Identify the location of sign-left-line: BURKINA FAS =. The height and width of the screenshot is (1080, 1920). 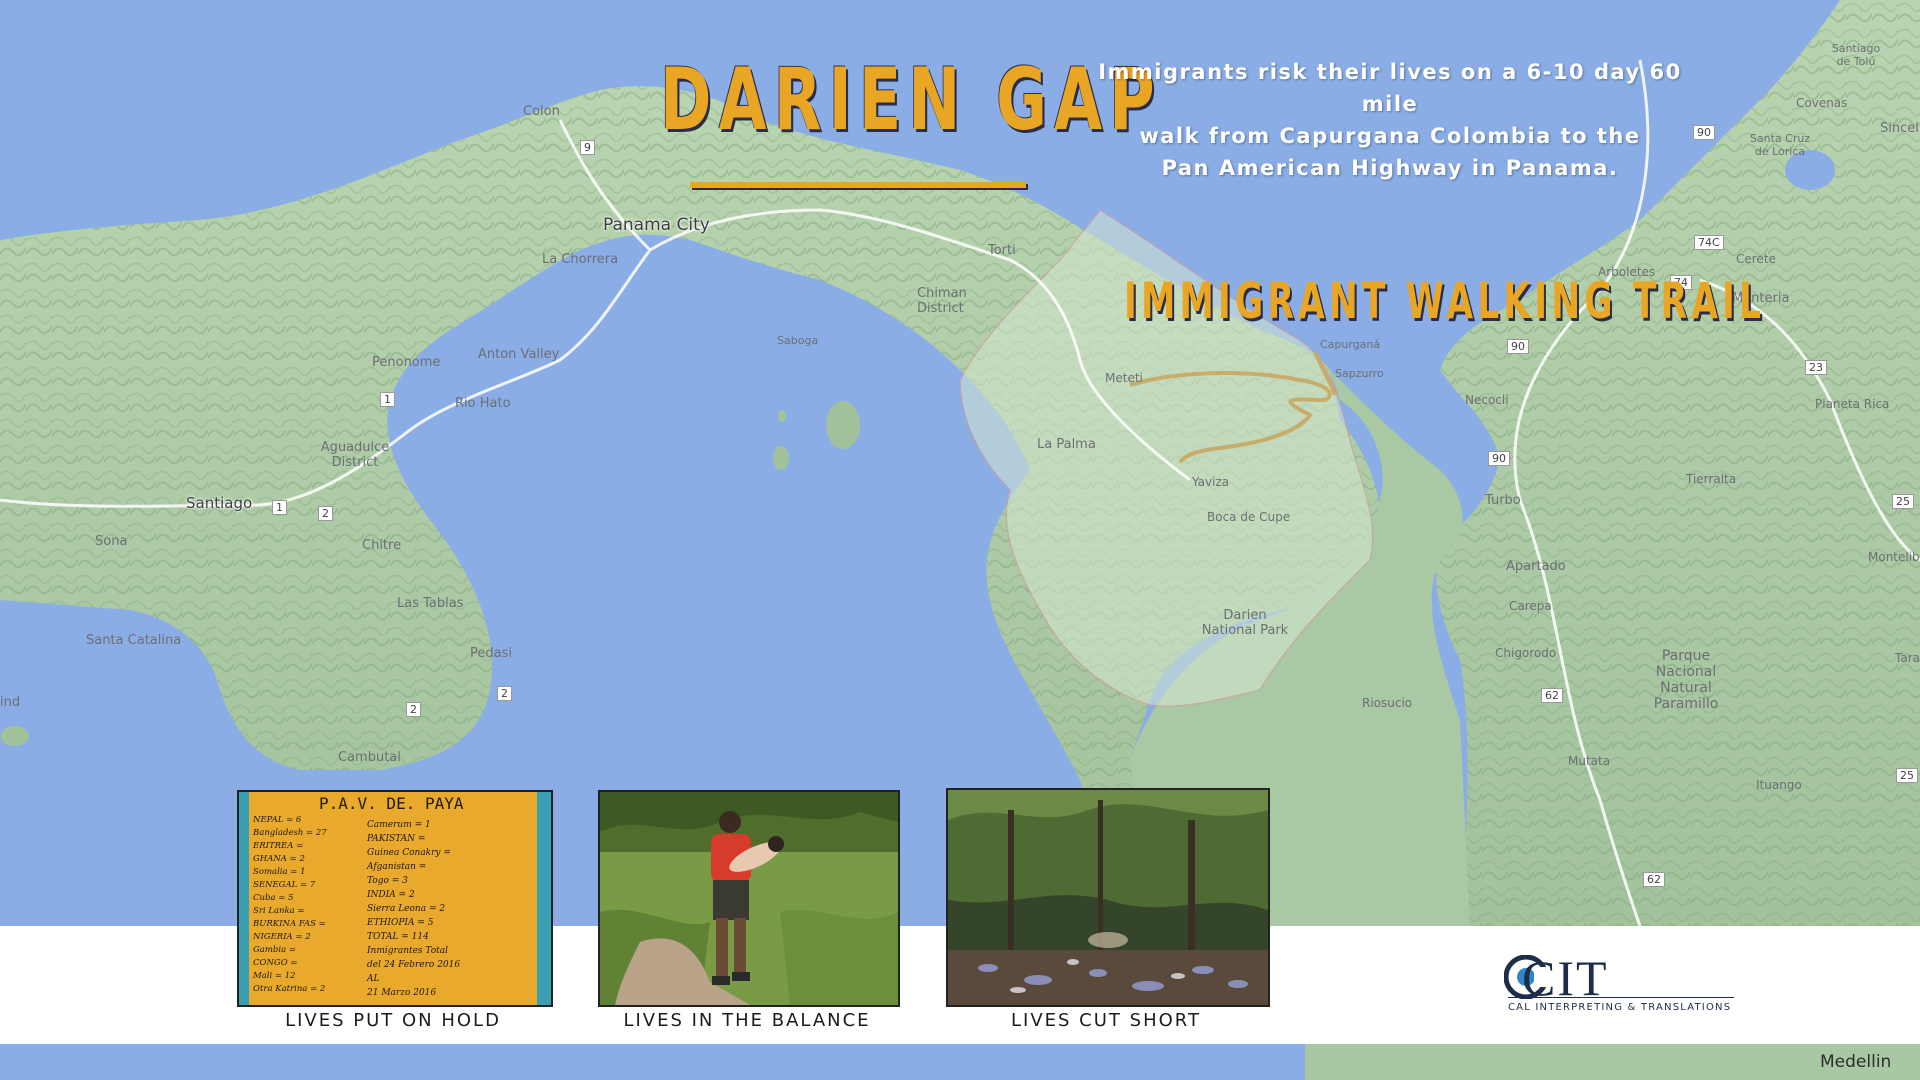
(289, 924).